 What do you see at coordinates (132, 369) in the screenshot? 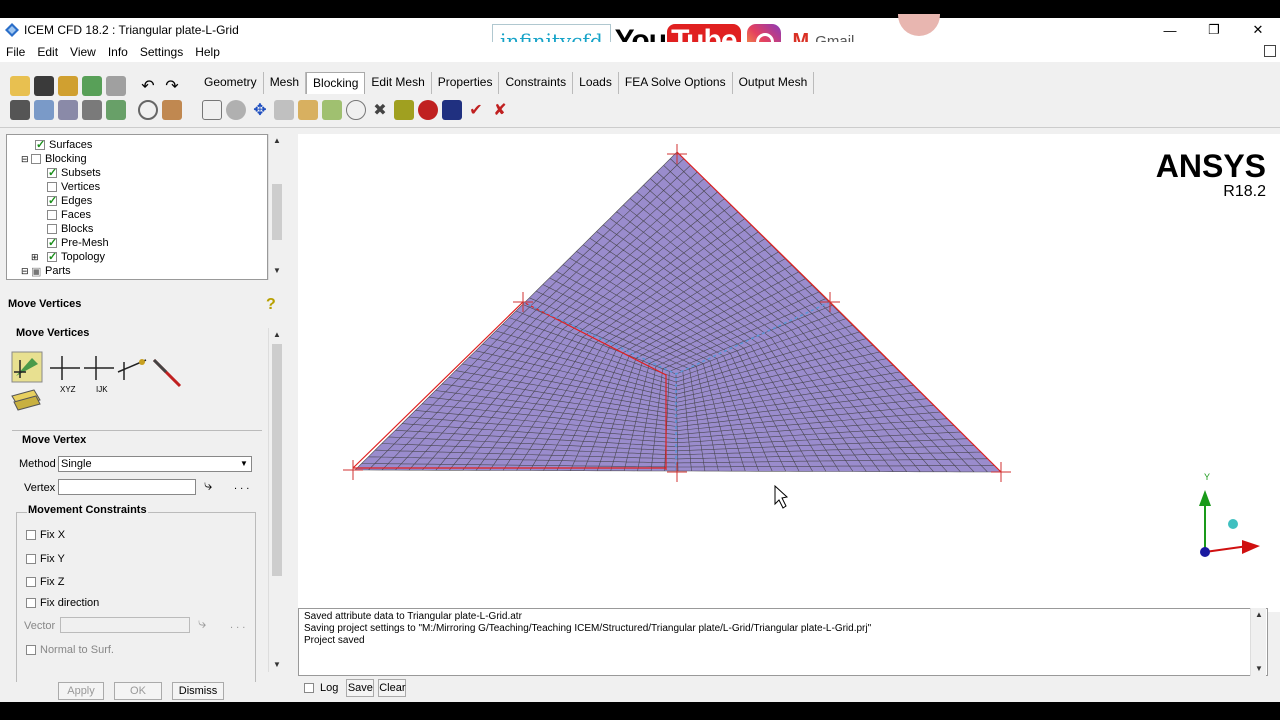
I see `align-vertices-tool-icon` at bounding box center [132, 369].